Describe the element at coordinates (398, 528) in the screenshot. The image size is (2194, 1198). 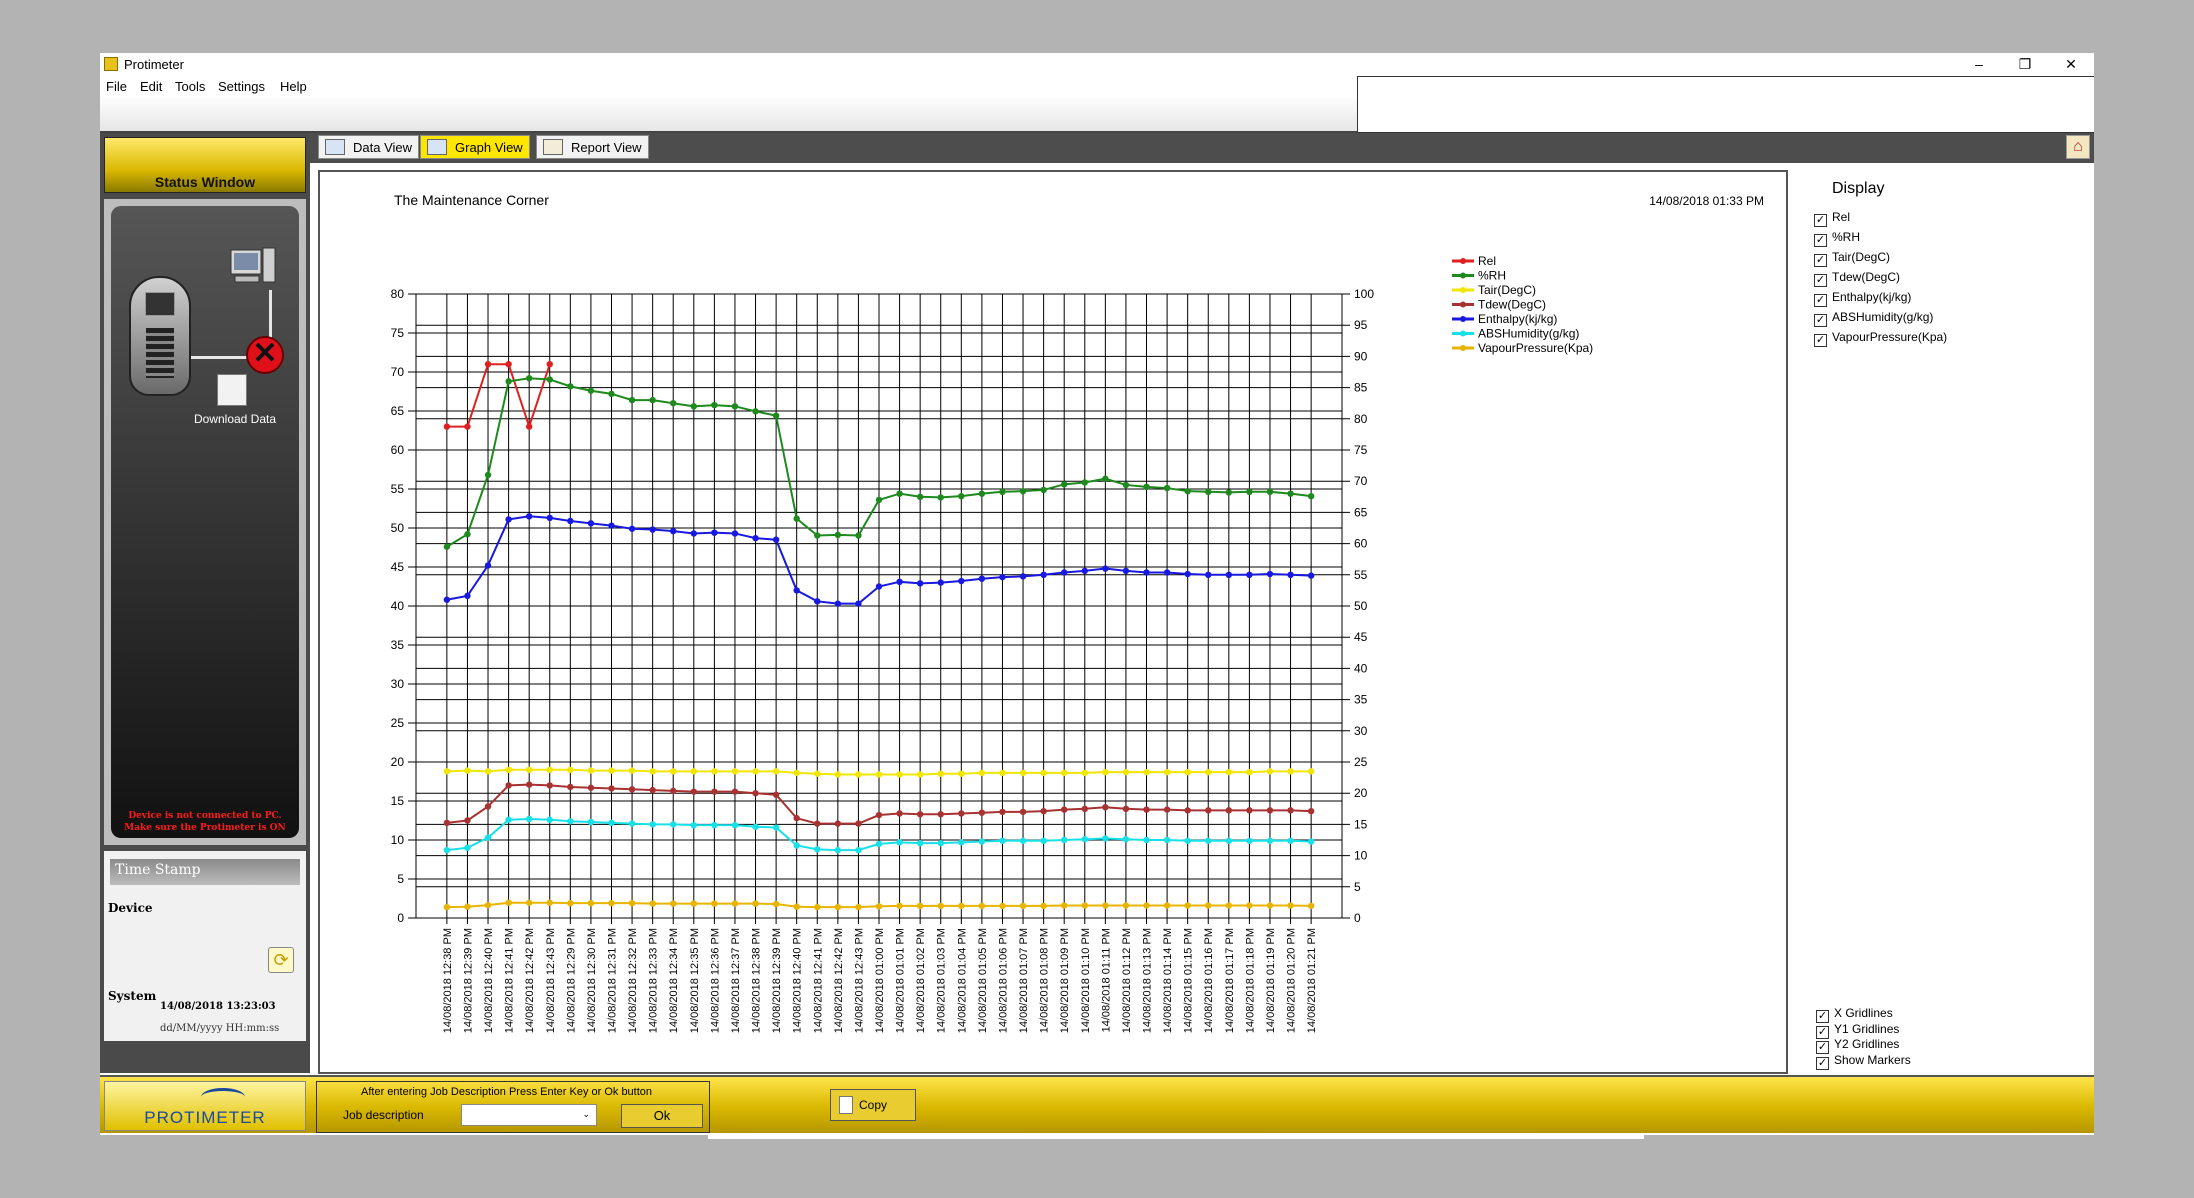
I see `y1-tick-label: 50` at that location.